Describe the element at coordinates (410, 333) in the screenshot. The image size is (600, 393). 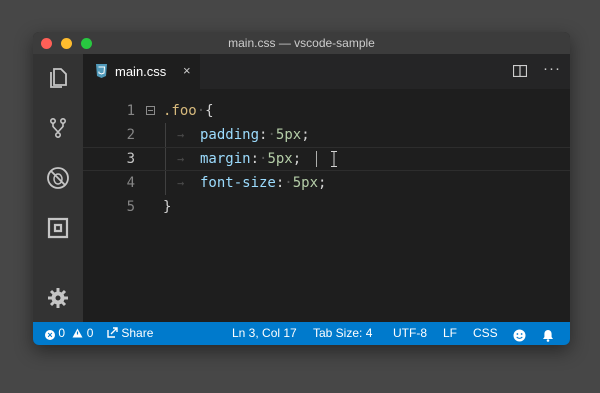
I see `encoding: UTF-8` at that location.